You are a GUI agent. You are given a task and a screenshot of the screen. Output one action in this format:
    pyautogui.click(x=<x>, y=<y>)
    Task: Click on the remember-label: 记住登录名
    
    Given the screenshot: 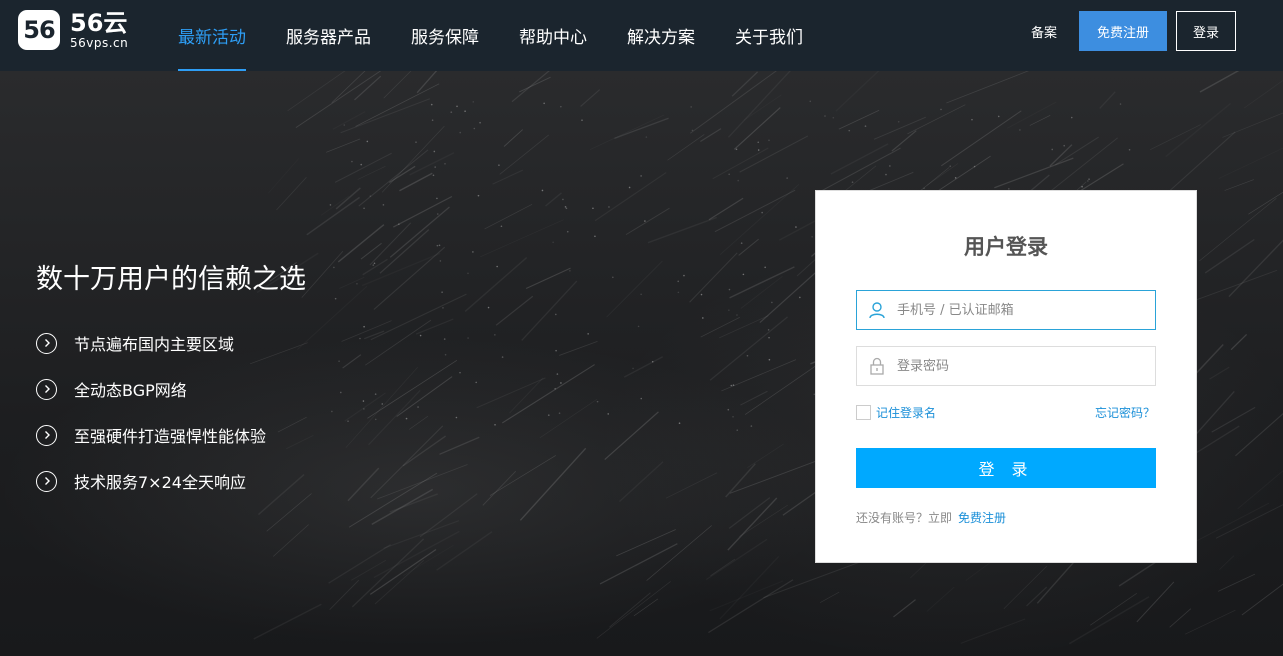 What is the action you would take?
    pyautogui.click(x=906, y=413)
    